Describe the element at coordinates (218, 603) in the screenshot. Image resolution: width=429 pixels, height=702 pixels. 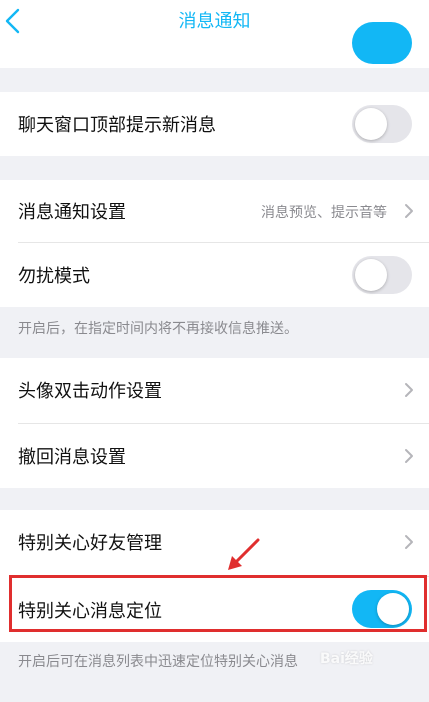
I see `highlight-box` at that location.